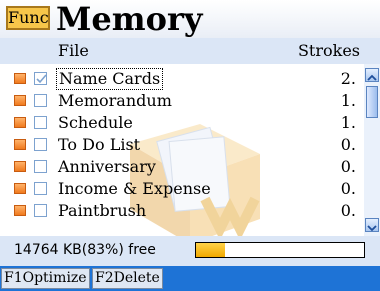 The width and height of the screenshot is (380, 291). I want to click on chevron-down-icon, so click(372, 228).